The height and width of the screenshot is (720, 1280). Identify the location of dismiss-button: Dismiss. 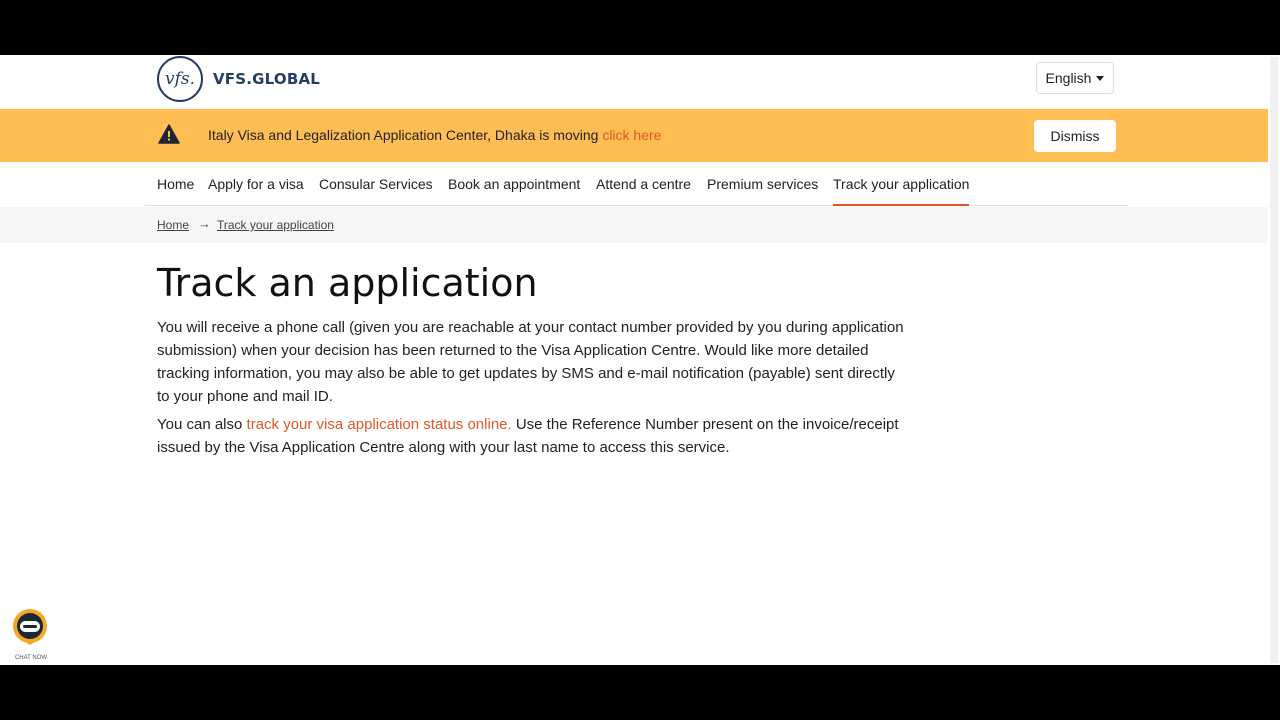
(1075, 136).